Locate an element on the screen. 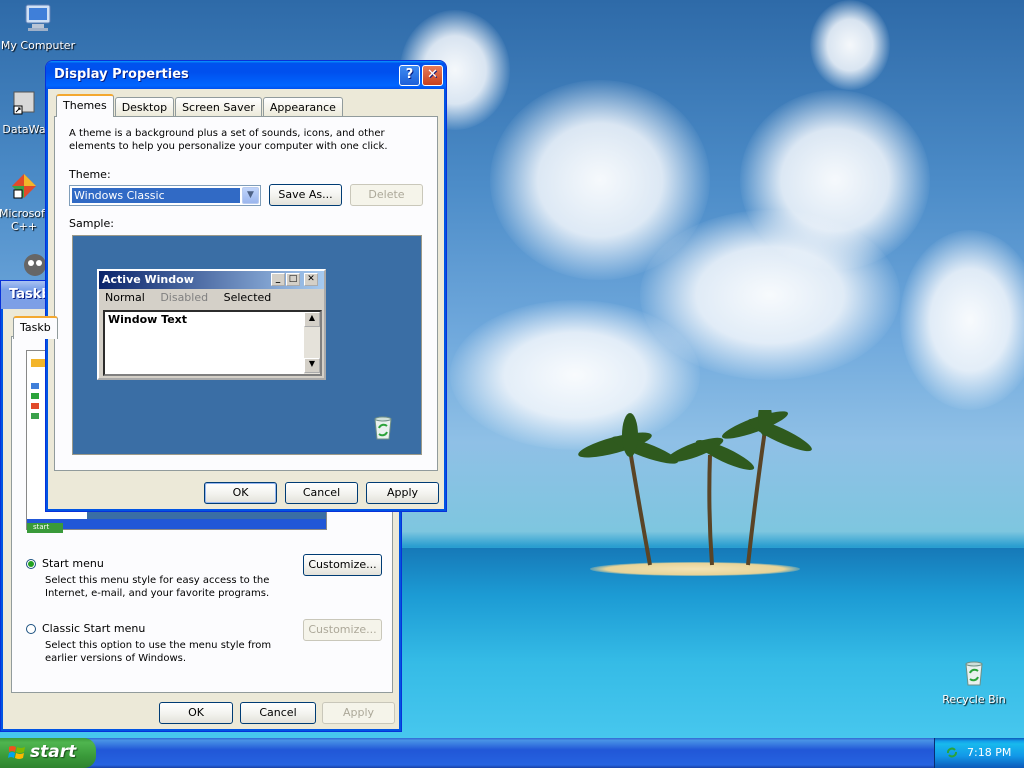 The image size is (1024, 768). classic-start-menu-label: Classic Start menu is located at coordinates (94, 628).